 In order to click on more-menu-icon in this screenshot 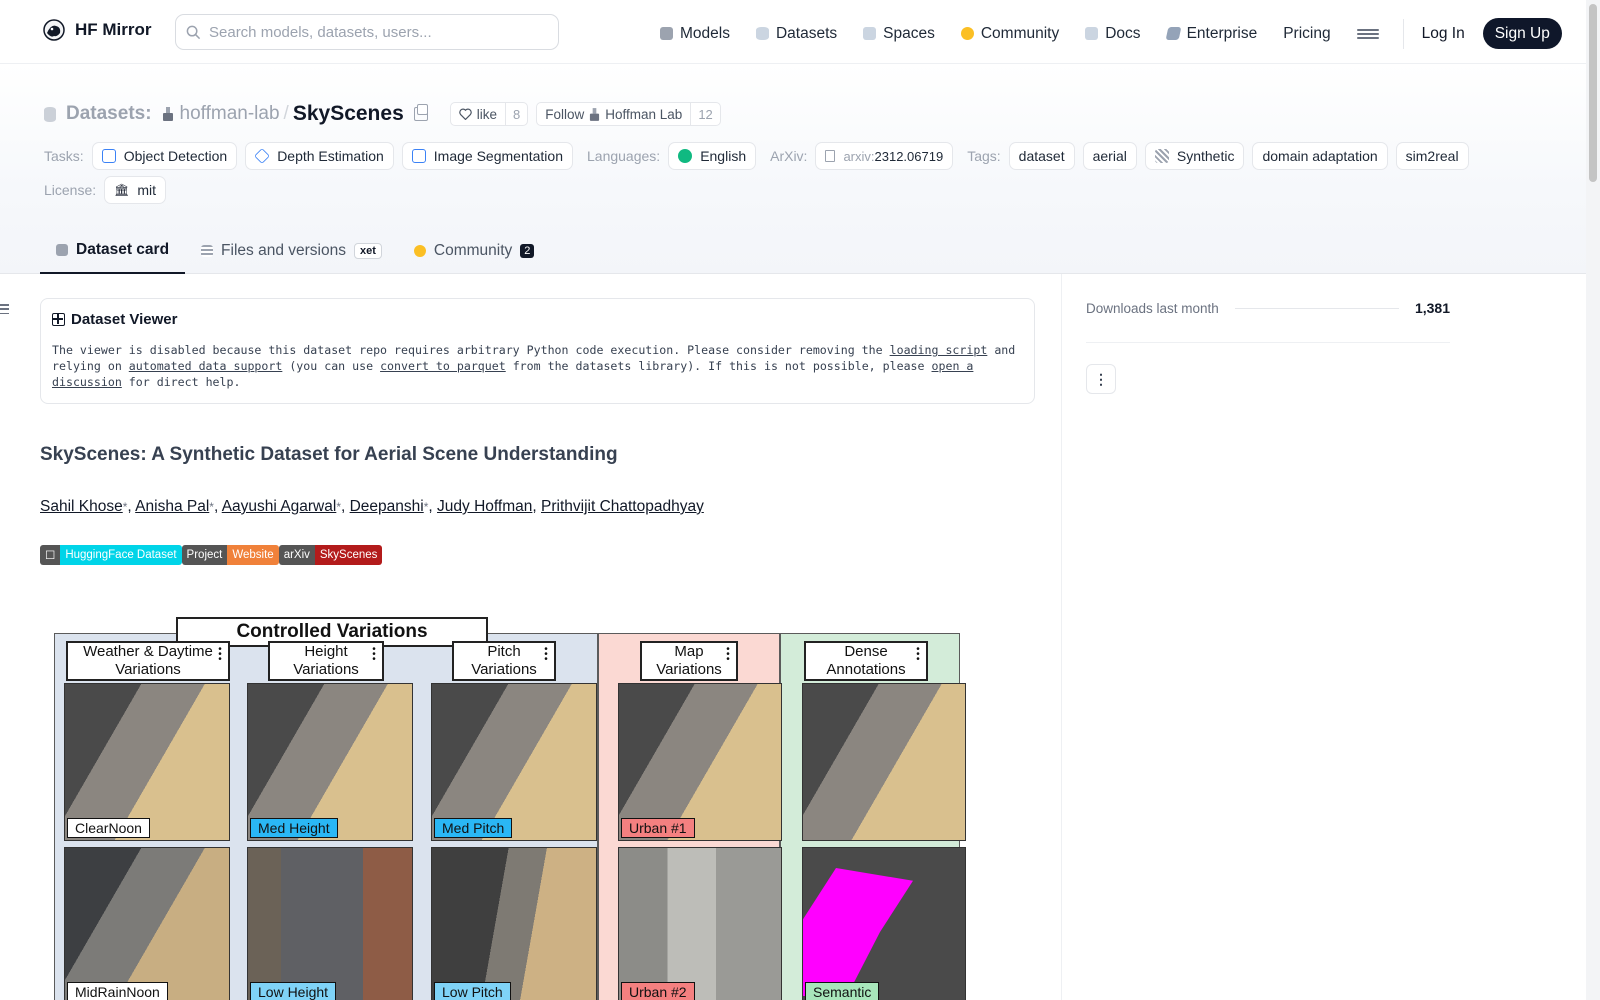, I will do `click(1367, 34)`.